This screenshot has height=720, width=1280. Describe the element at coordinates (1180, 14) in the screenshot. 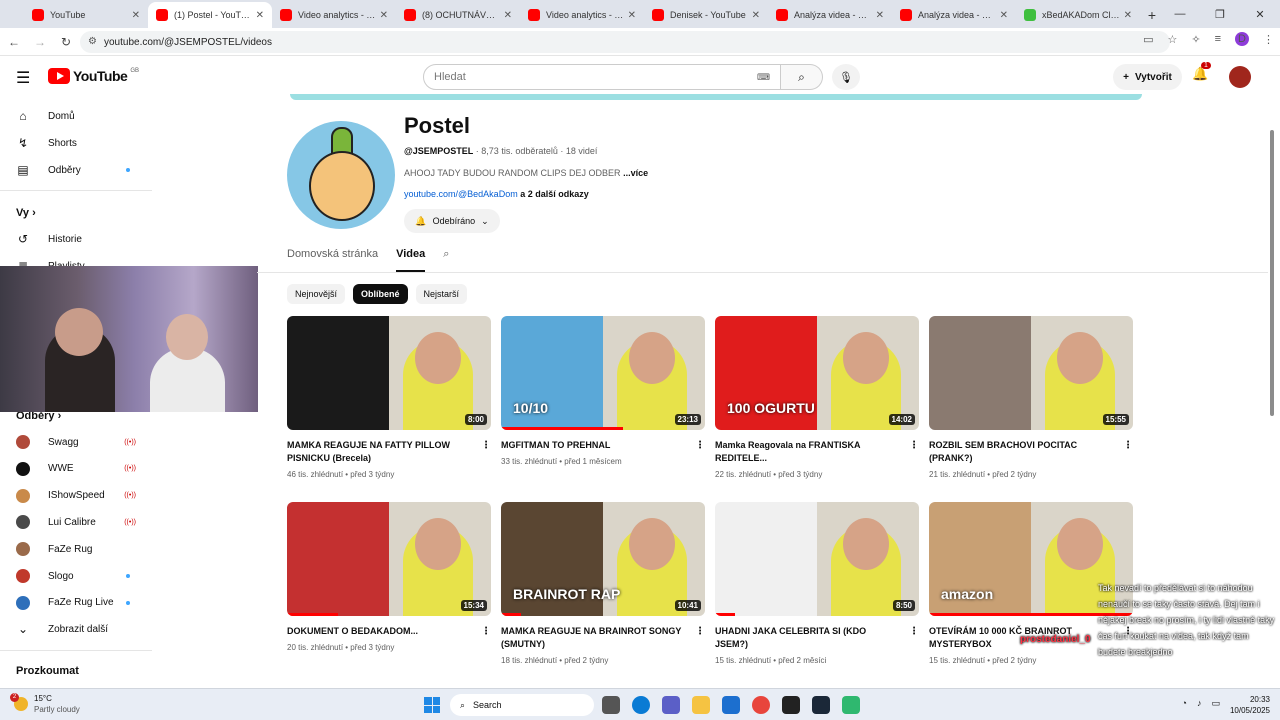

I see `minimize-icon: —` at that location.